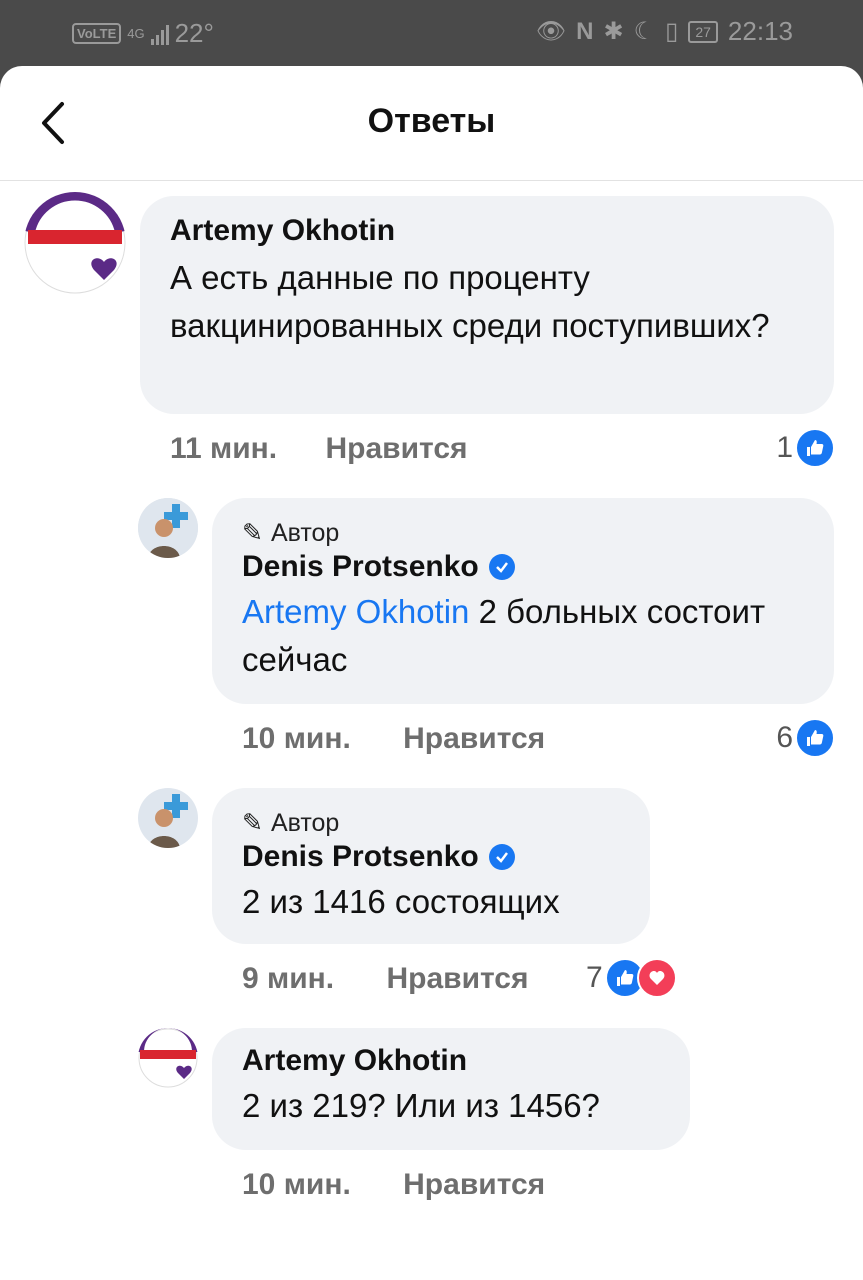 Image resolution: width=863 pixels, height=1280 pixels. I want to click on comment-meta: 11 мин. Нравится, so click(319, 449).